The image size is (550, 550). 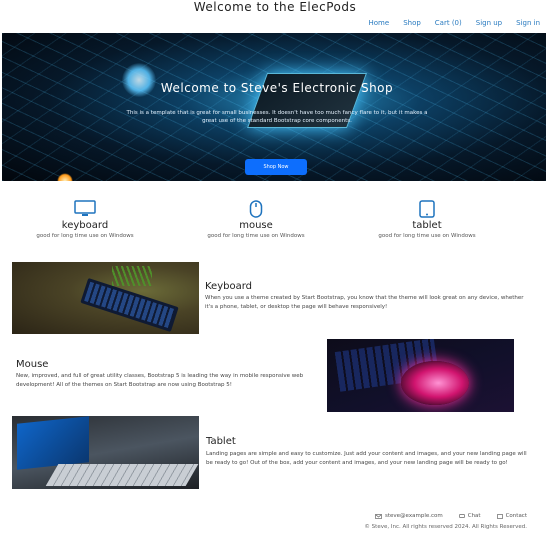 I want to click on section-title-tablet: Tablet, so click(x=221, y=441).